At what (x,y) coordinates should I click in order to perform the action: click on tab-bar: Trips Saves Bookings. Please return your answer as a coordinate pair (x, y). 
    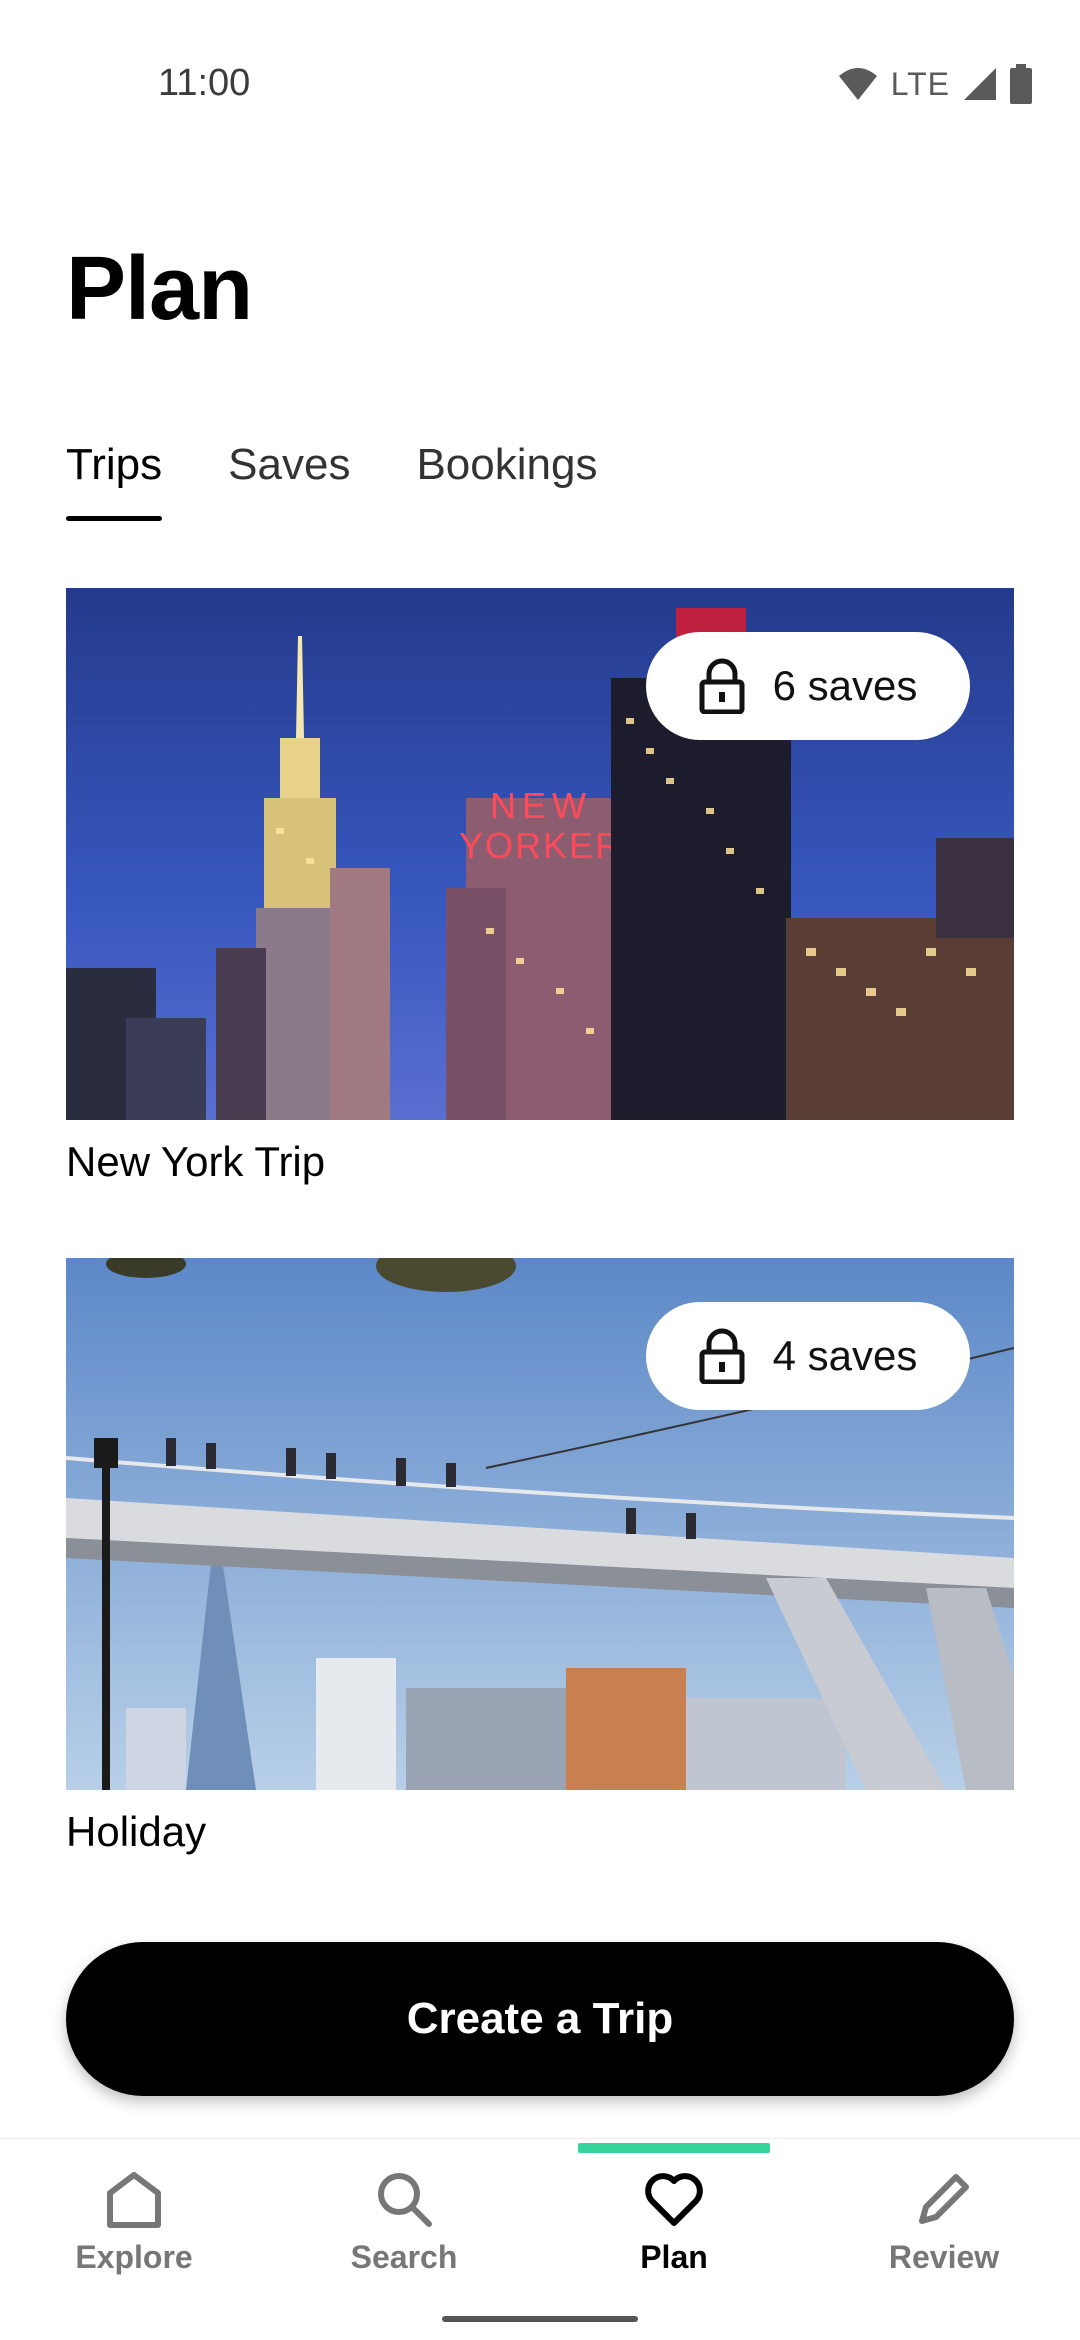
    Looking at the image, I should click on (331, 482).